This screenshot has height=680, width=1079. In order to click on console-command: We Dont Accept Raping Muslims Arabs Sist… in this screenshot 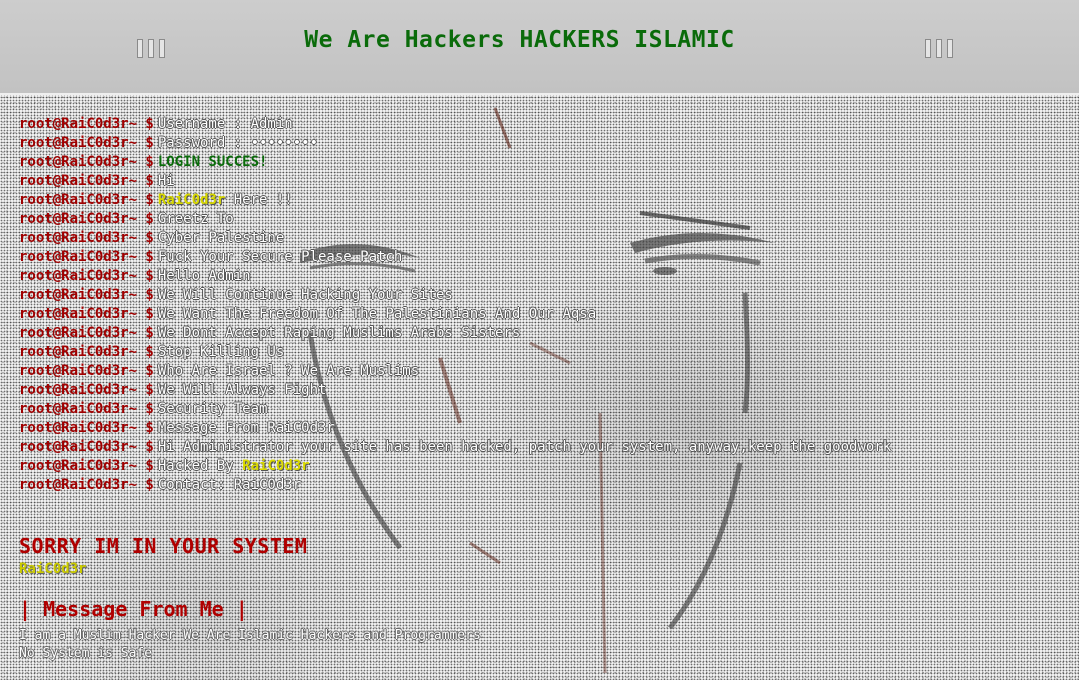, I will do `click(339, 333)`.